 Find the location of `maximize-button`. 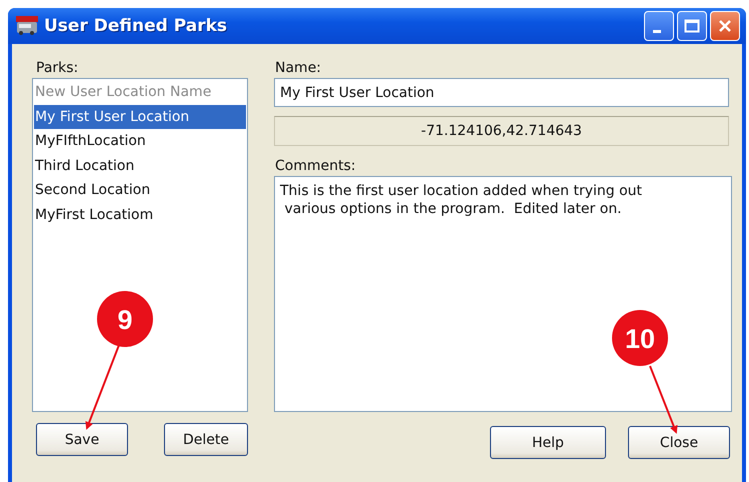

maximize-button is located at coordinates (692, 26).